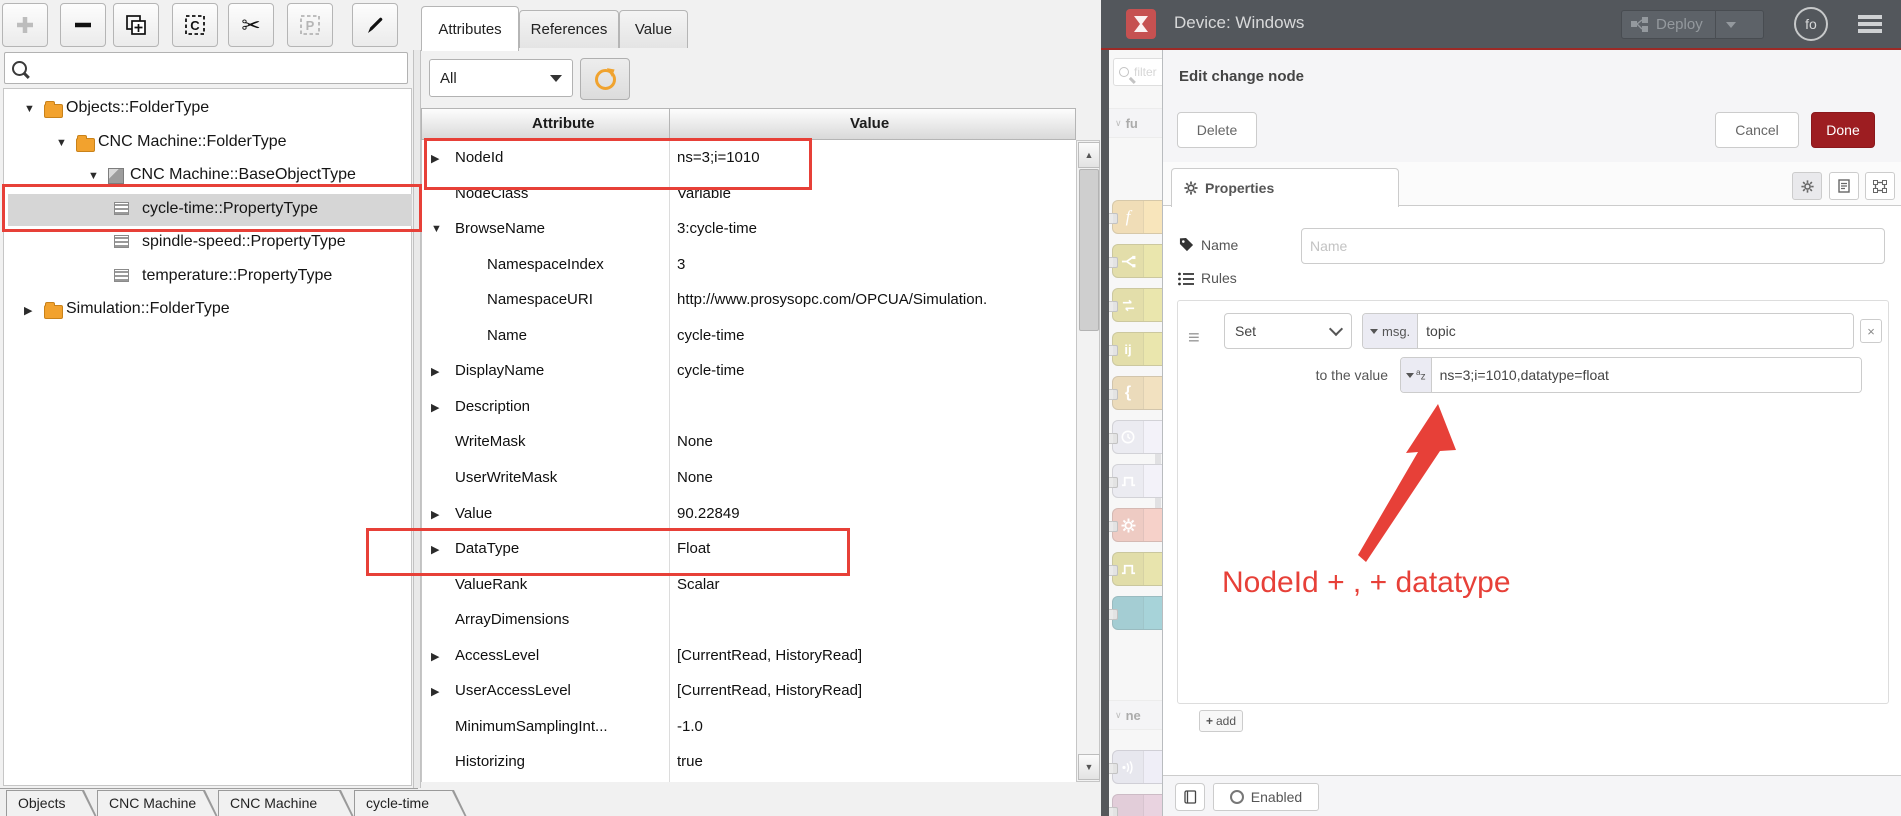 Image resolution: width=1901 pixels, height=816 pixels. Describe the element at coordinates (749, 408) in the screenshot. I see `table-row: ▶ Description` at that location.